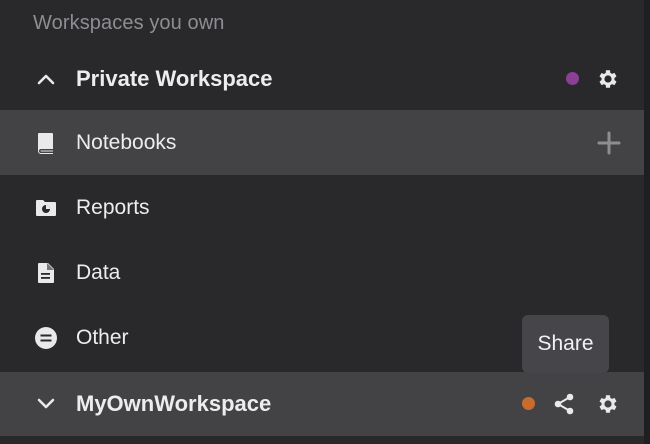 The height and width of the screenshot is (444, 650). What do you see at coordinates (322, 404) in the screenshot?
I see `workspace-header-myownworkspace: MyOwnWorkspace` at bounding box center [322, 404].